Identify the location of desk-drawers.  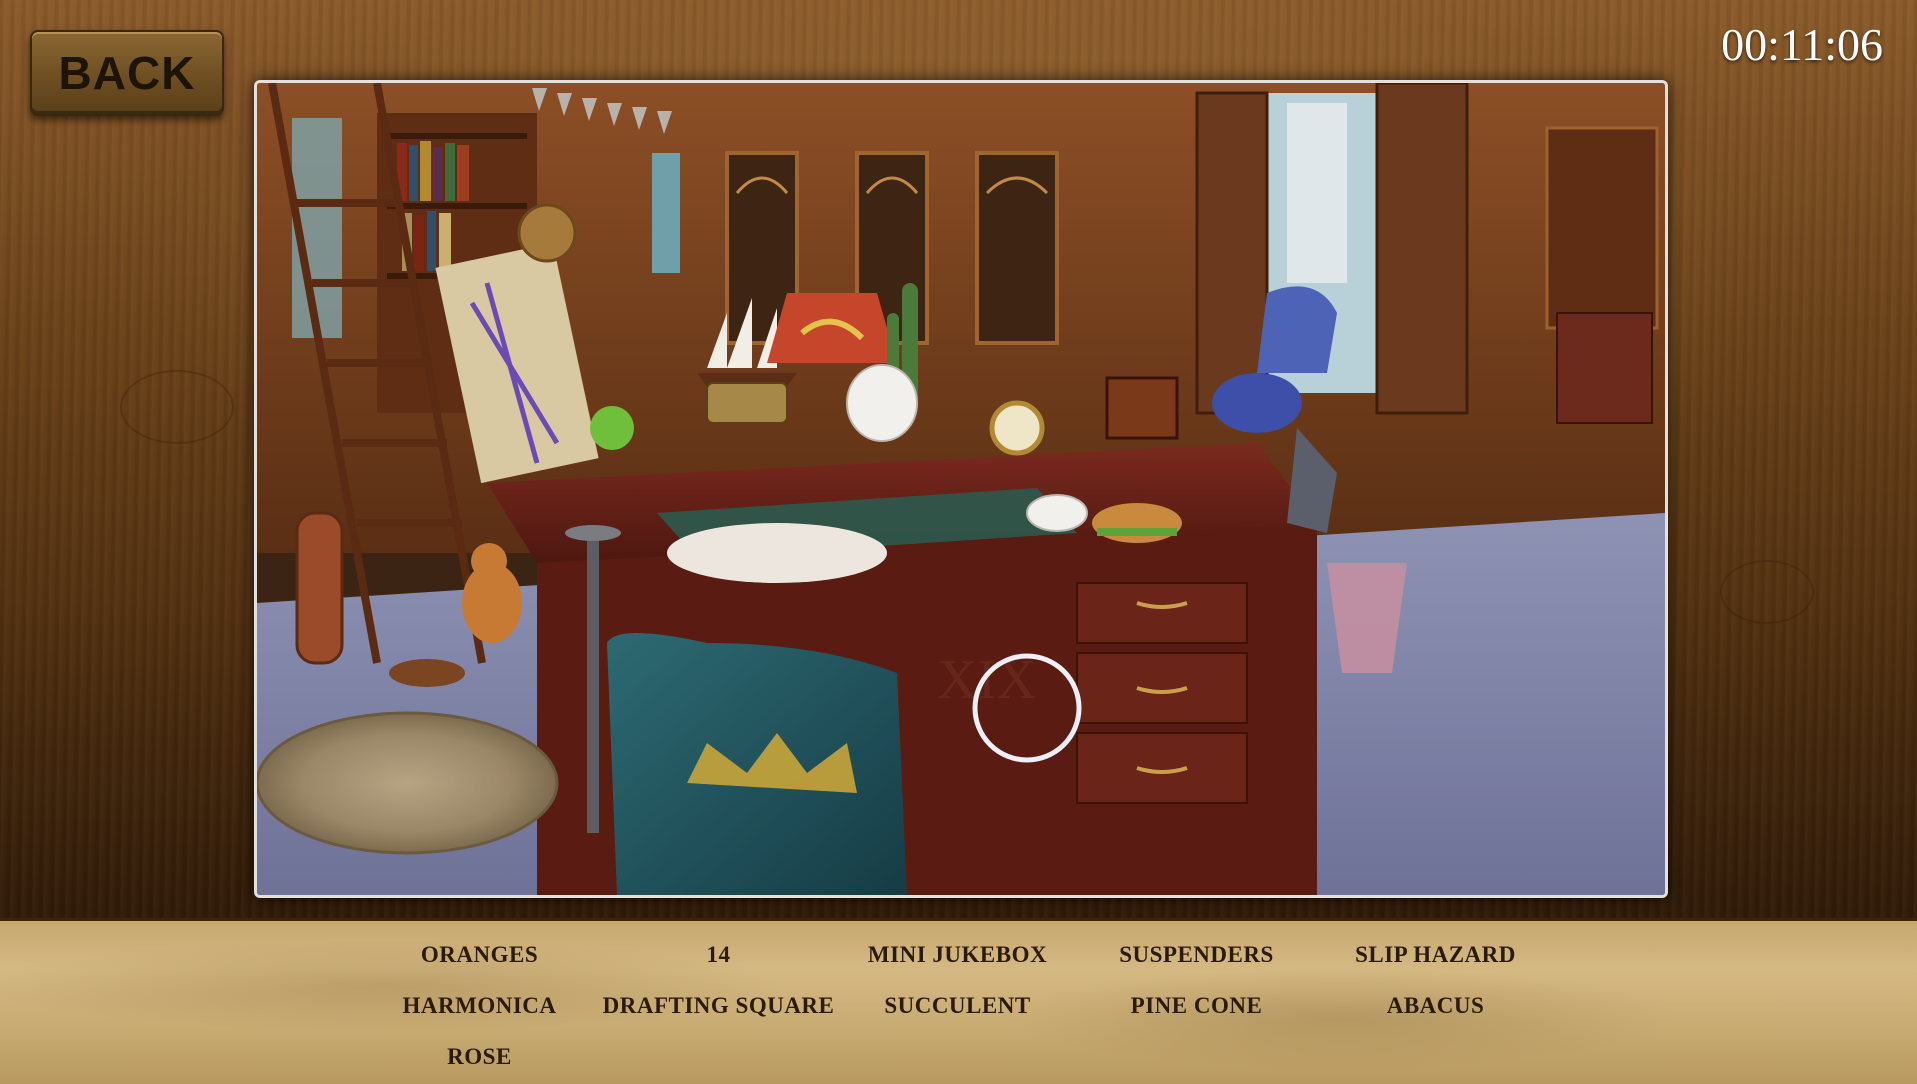
(1162, 693).